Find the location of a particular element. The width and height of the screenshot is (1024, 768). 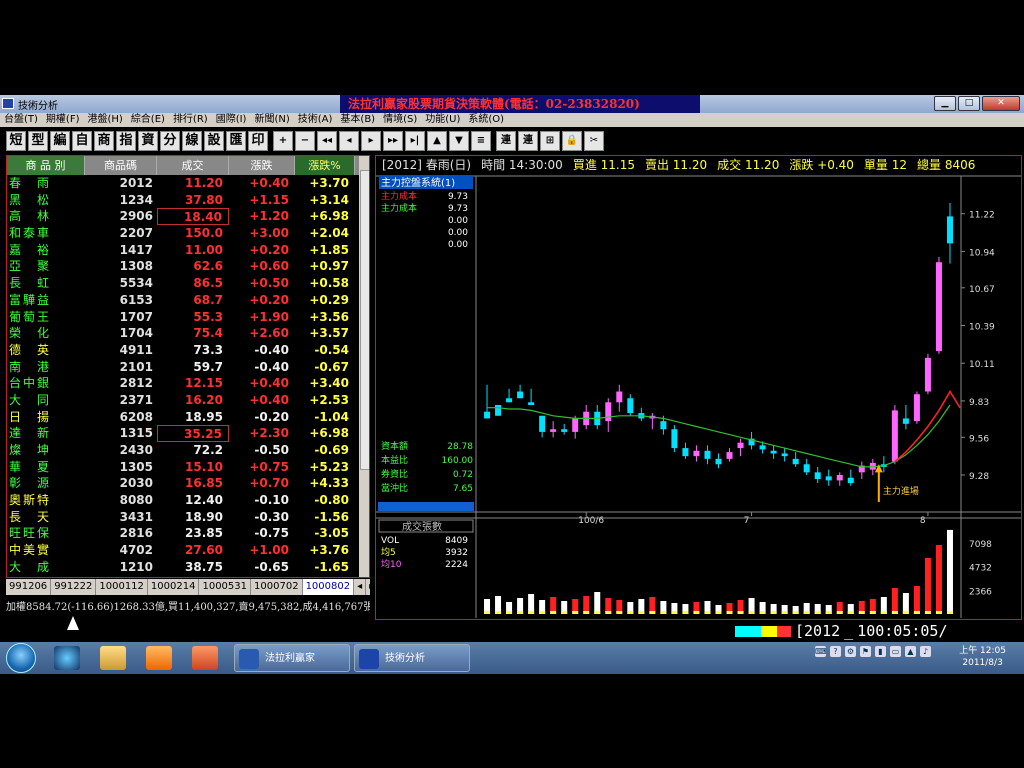

toolbar-button-16: ▸ is located at coordinates (371, 140).